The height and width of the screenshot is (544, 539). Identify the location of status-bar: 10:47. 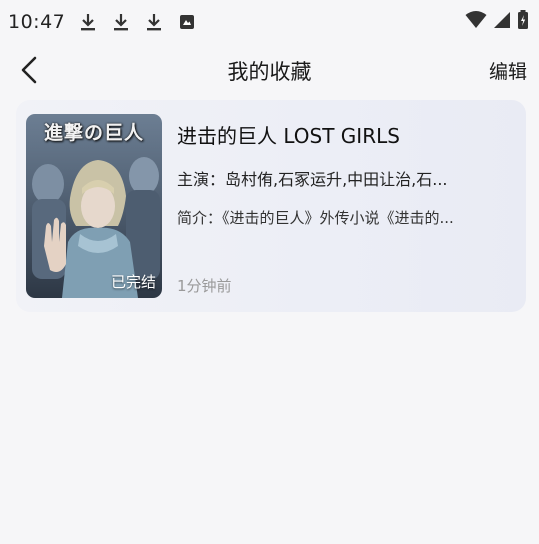
(269, 22).